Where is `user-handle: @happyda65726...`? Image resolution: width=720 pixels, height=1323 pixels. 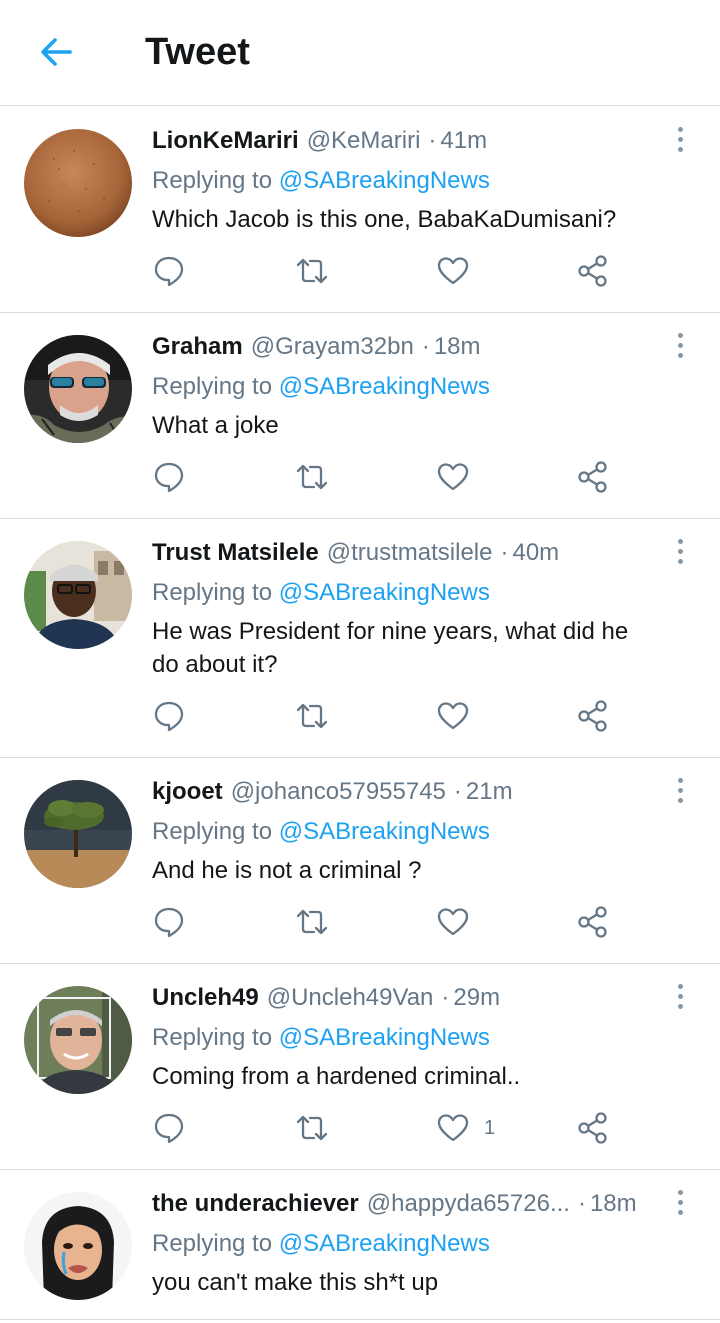 user-handle: @happyda65726... is located at coordinates (468, 1204).